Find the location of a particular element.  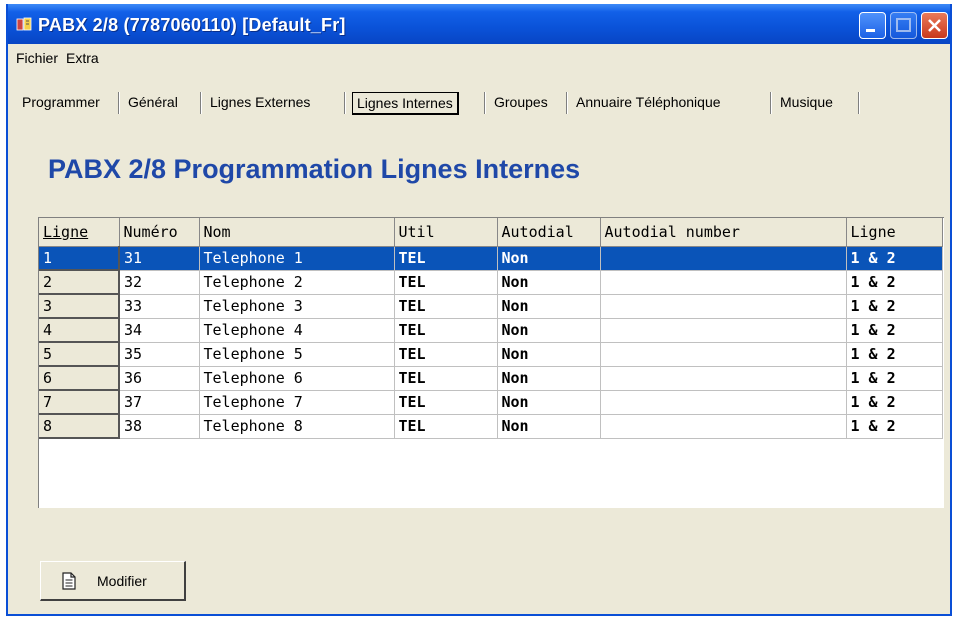

cell-numero: 37 is located at coordinates (159, 402).